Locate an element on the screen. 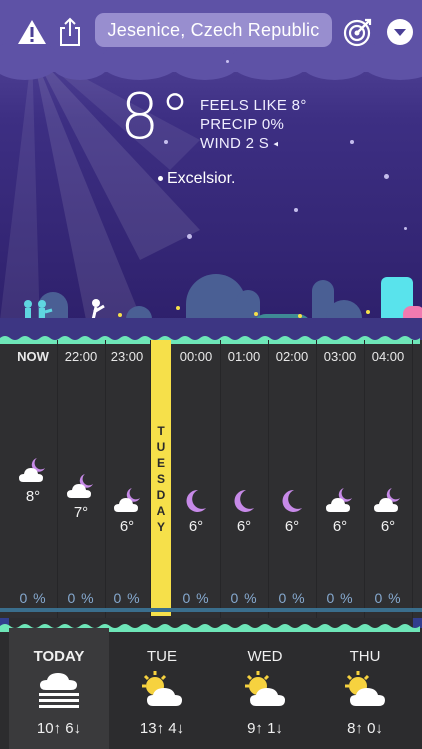 The height and width of the screenshot is (749, 422). hour-time: 01:00 is located at coordinates (244, 356).